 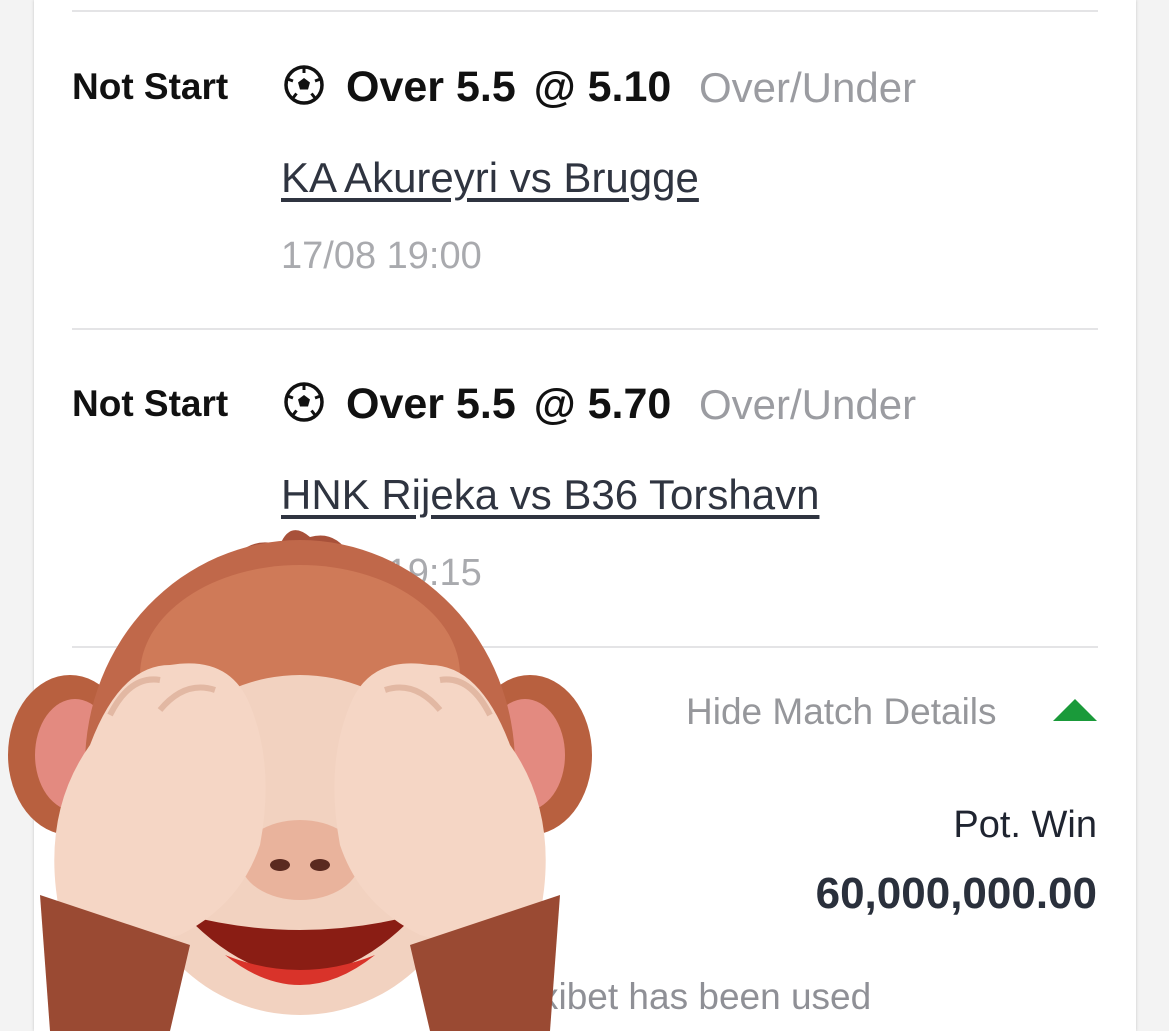 What do you see at coordinates (602, 87) in the screenshot?
I see `selection-odds: @ 5.10` at bounding box center [602, 87].